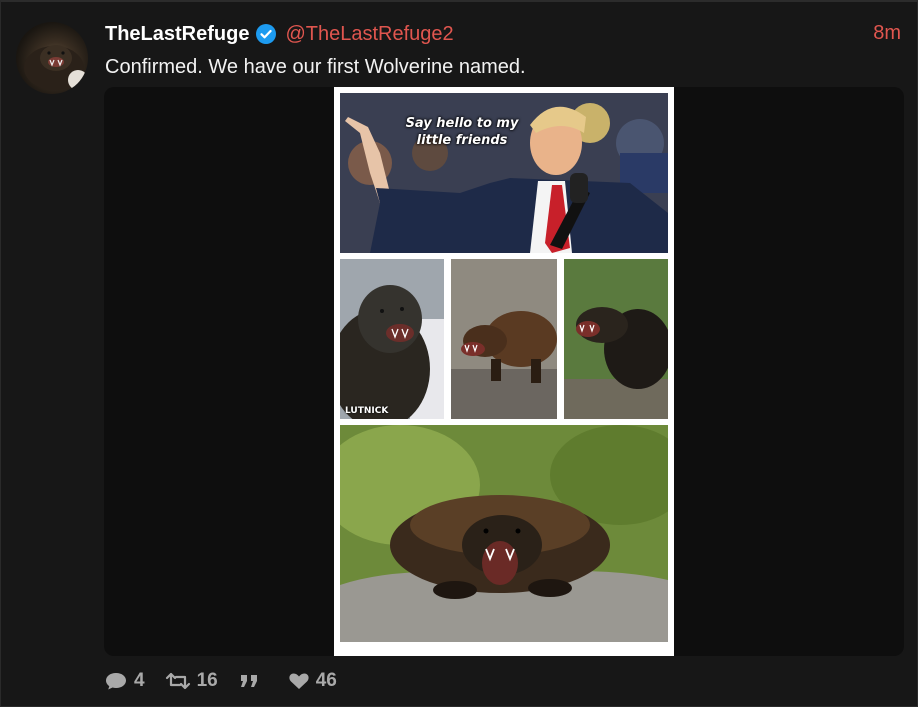  Describe the element at coordinates (116, 681) in the screenshot. I see `reply-icon` at that location.